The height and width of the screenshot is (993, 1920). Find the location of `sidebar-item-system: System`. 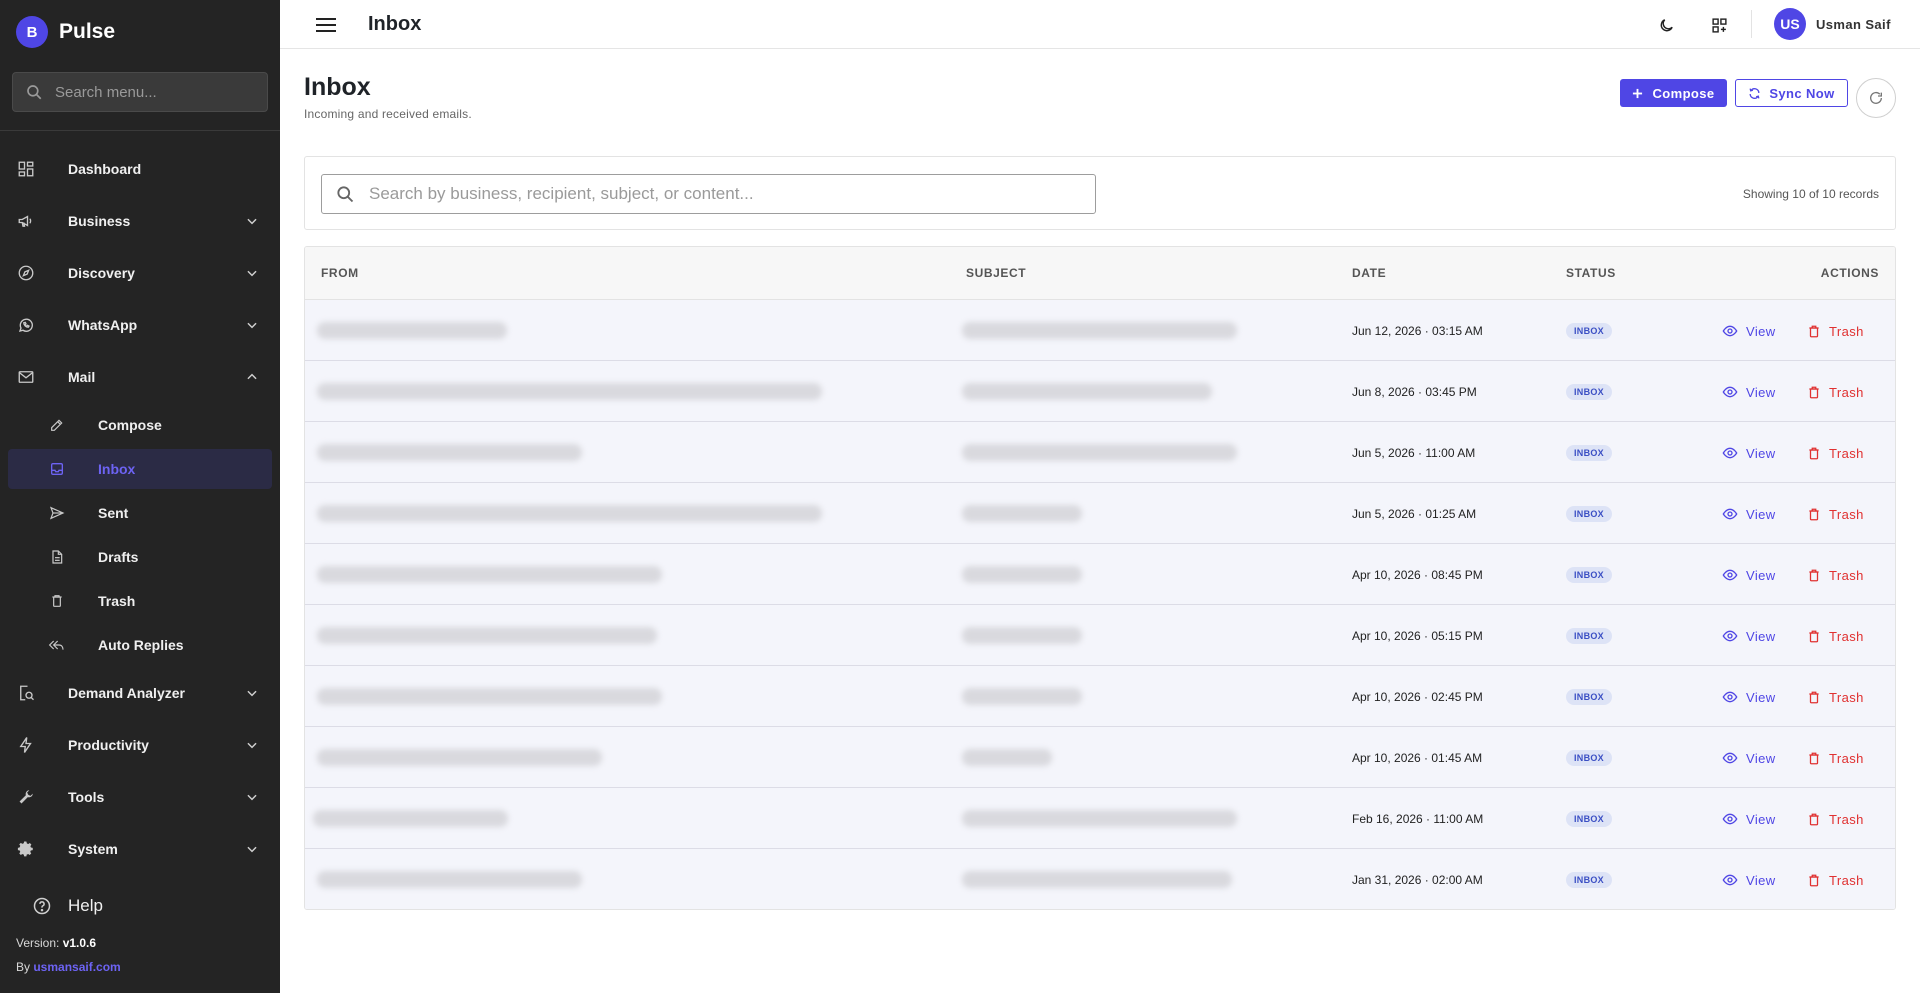

sidebar-item-system: System is located at coordinates (140, 849).